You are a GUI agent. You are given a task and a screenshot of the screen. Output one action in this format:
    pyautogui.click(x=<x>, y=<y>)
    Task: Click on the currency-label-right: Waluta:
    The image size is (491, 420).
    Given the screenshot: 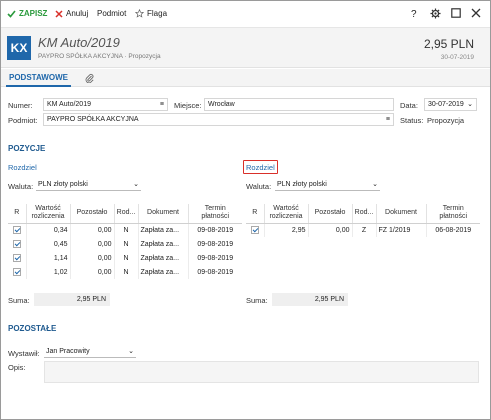 What is the action you would take?
    pyautogui.click(x=259, y=186)
    